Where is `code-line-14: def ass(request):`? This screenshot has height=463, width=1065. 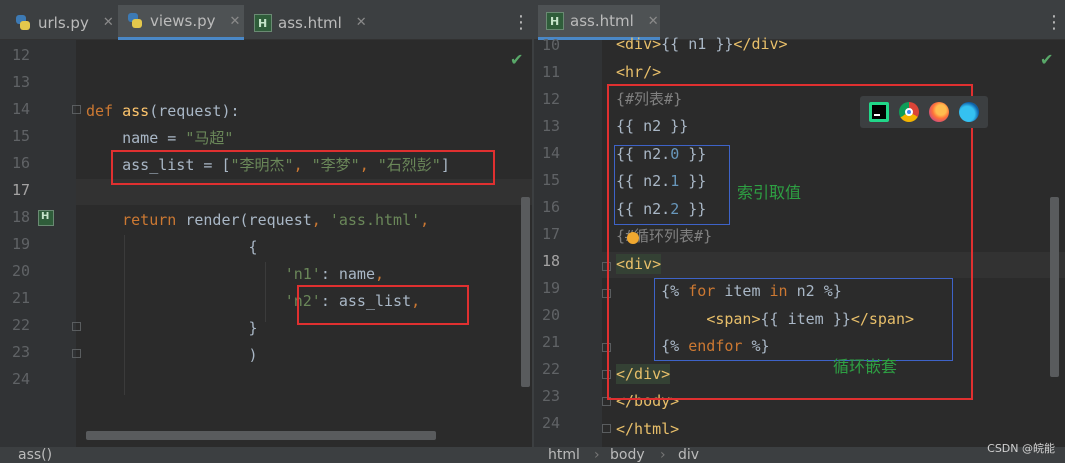 code-line-14: def ass(request): is located at coordinates (163, 111).